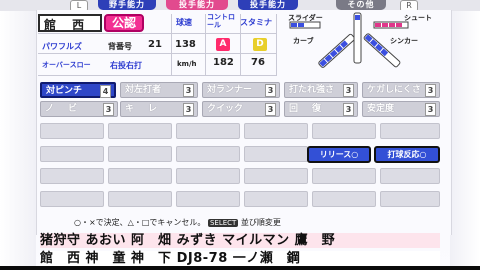  Describe the element at coordinates (105, 91) in the screenshot. I see `ability-level: 4` at that location.